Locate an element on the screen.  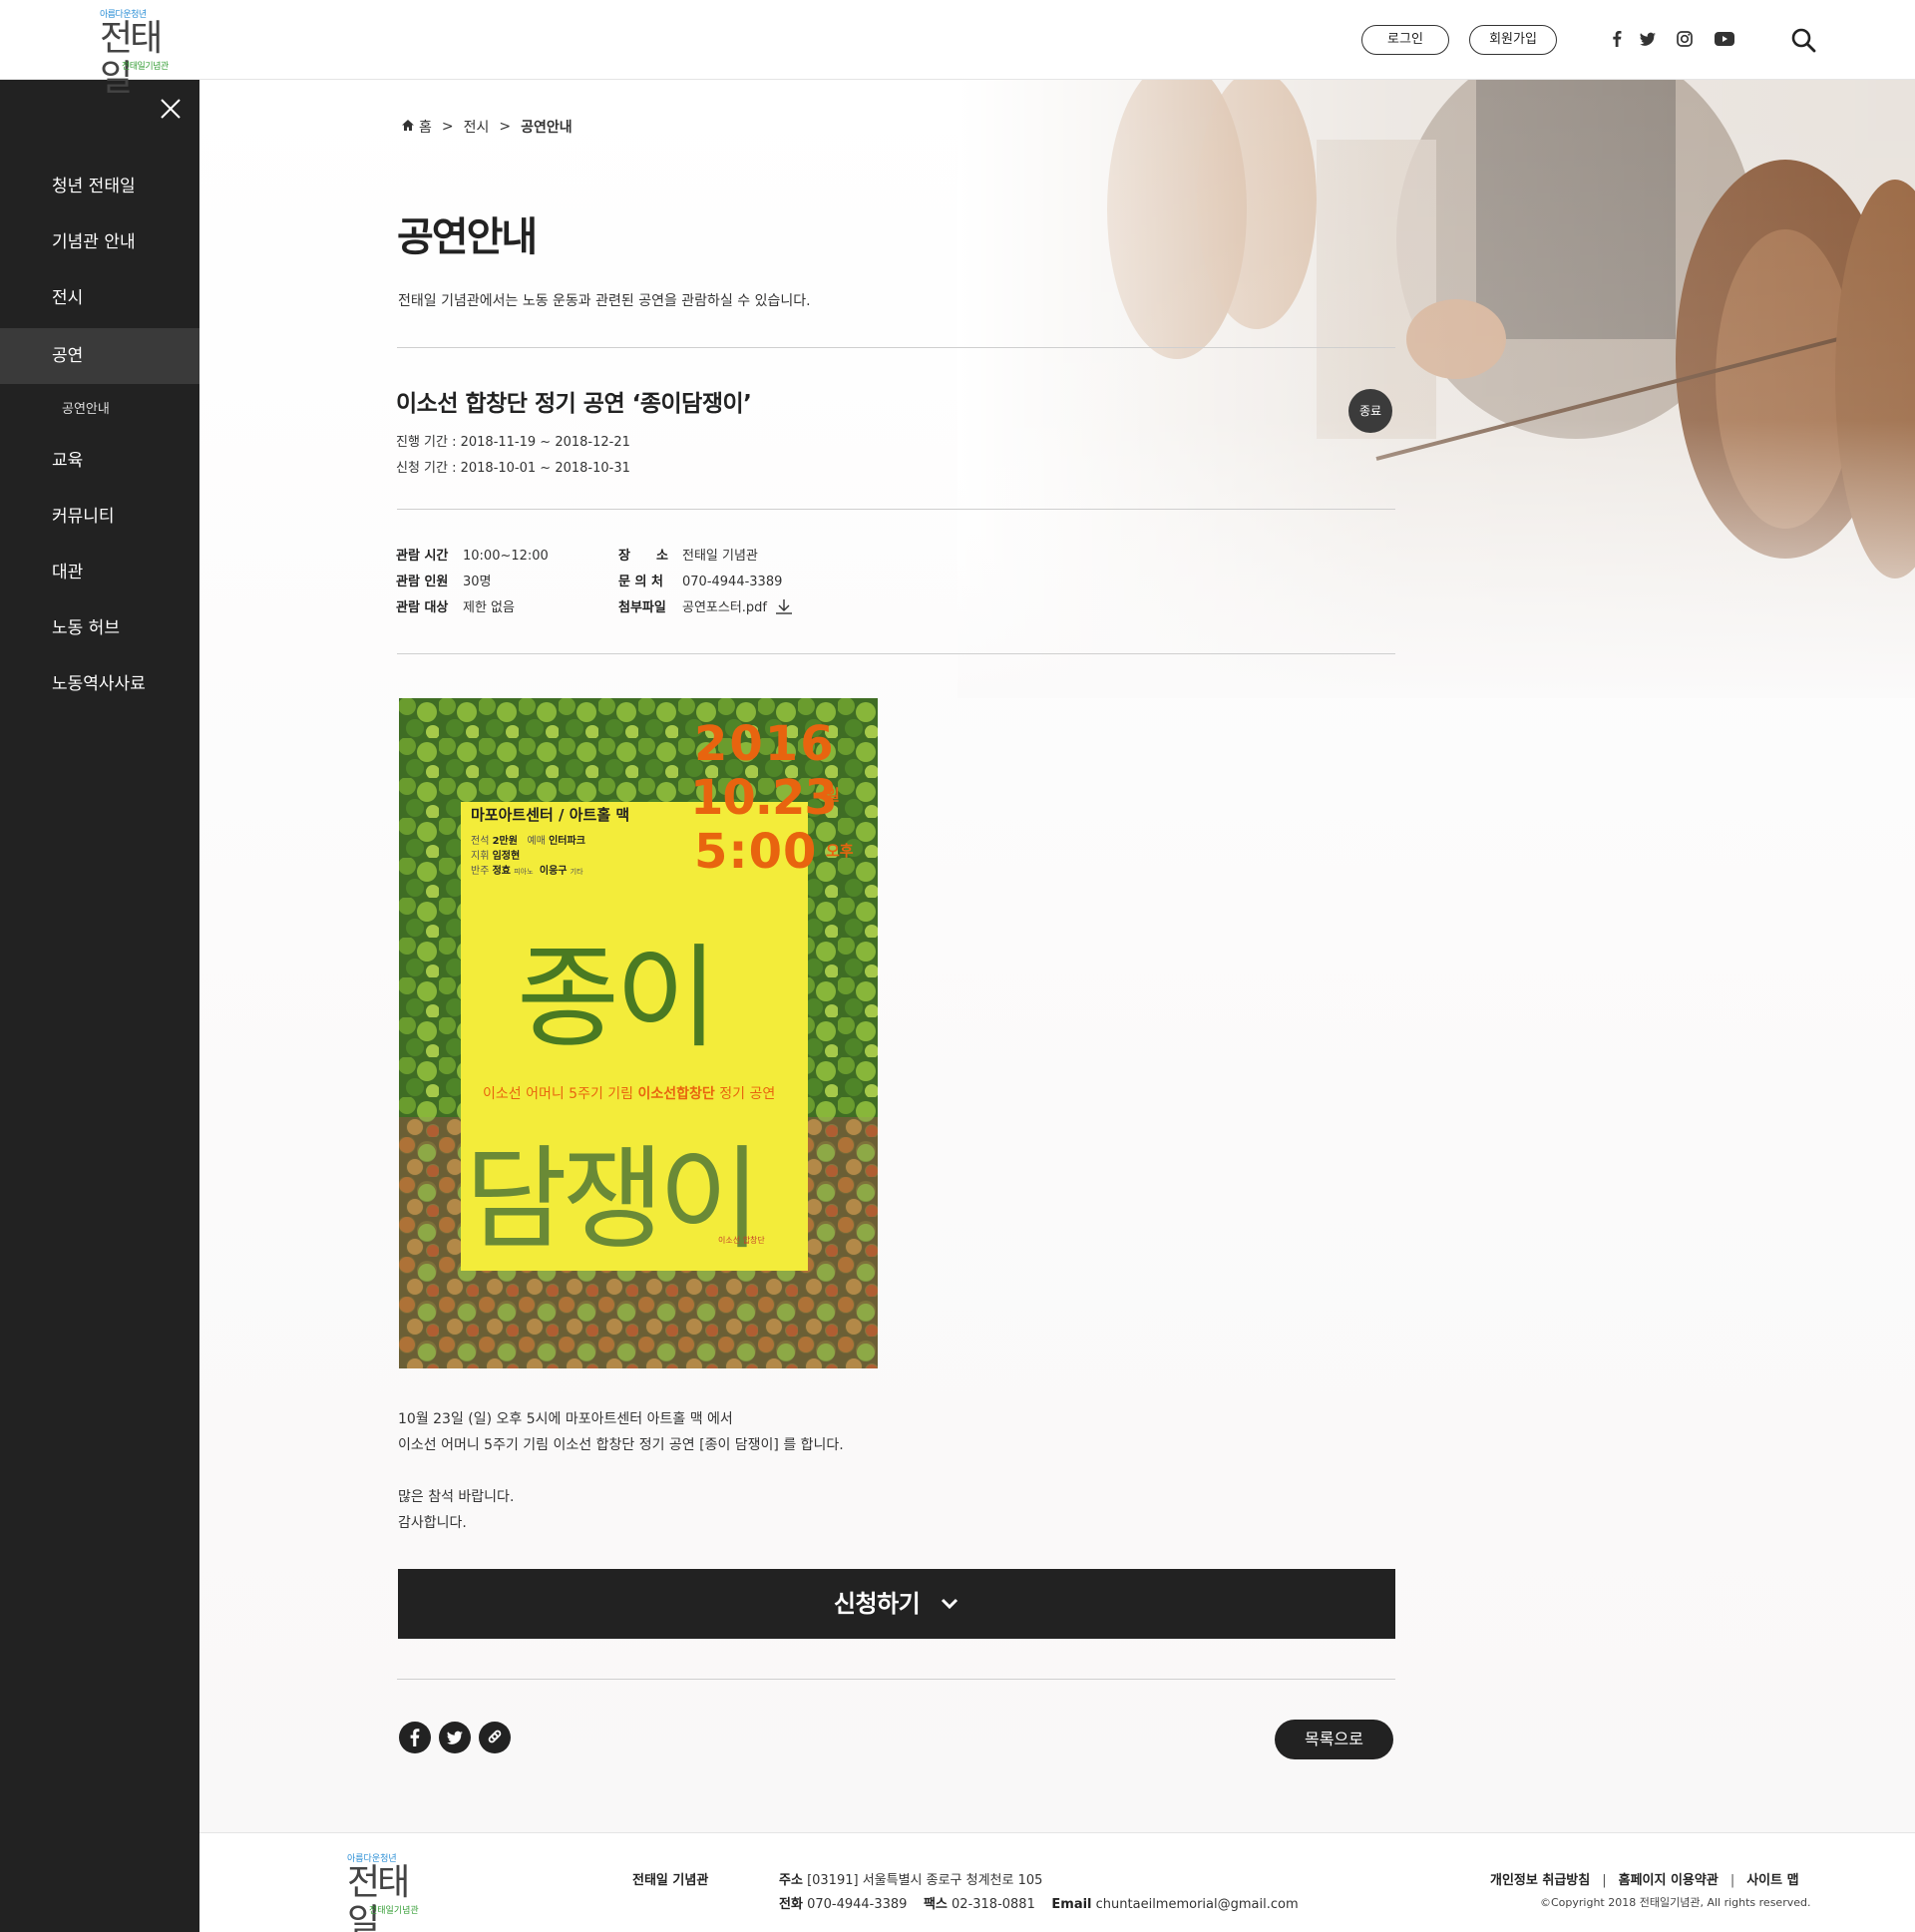
sidebar-item-labor-hub: 노동 허브 is located at coordinates (99, 628).